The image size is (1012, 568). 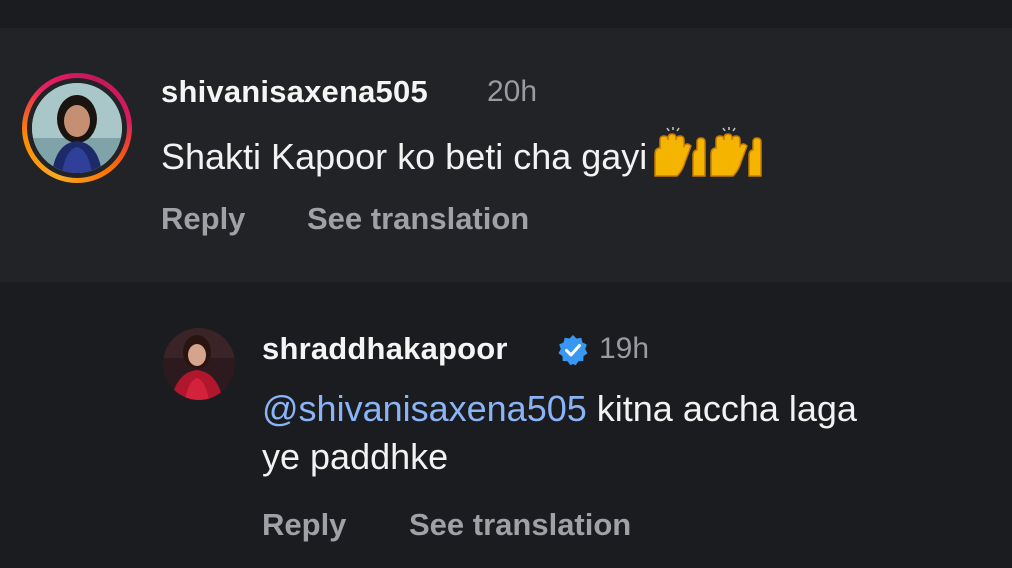 I want to click on raising-hands-icon, so click(x=708, y=159).